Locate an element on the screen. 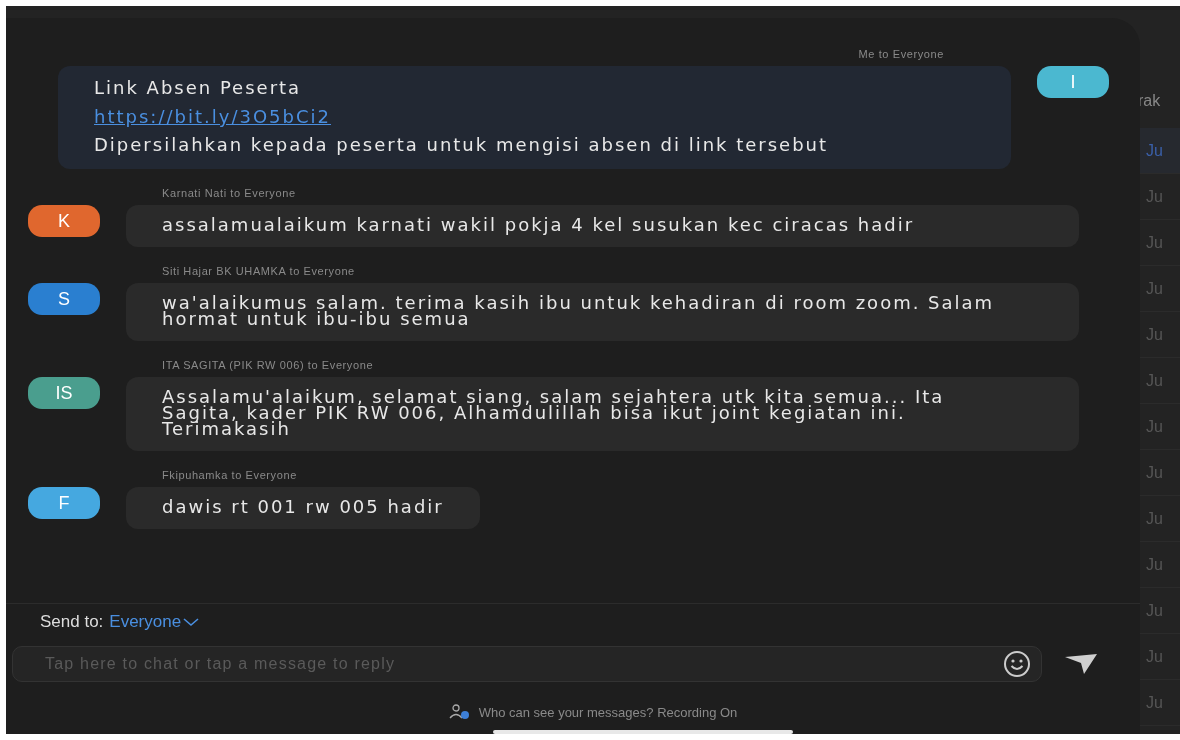 The image size is (1180, 740). sender-label: Karnati Nati to Everyone is located at coordinates (229, 193).